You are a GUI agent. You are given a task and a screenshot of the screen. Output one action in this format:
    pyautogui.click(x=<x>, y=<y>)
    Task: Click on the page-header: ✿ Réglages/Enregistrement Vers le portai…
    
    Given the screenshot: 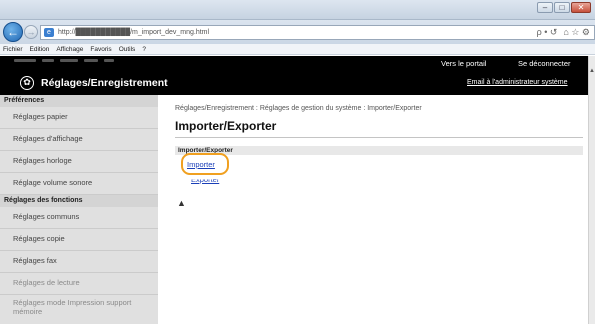 What is the action you would take?
    pyautogui.click(x=297, y=75)
    